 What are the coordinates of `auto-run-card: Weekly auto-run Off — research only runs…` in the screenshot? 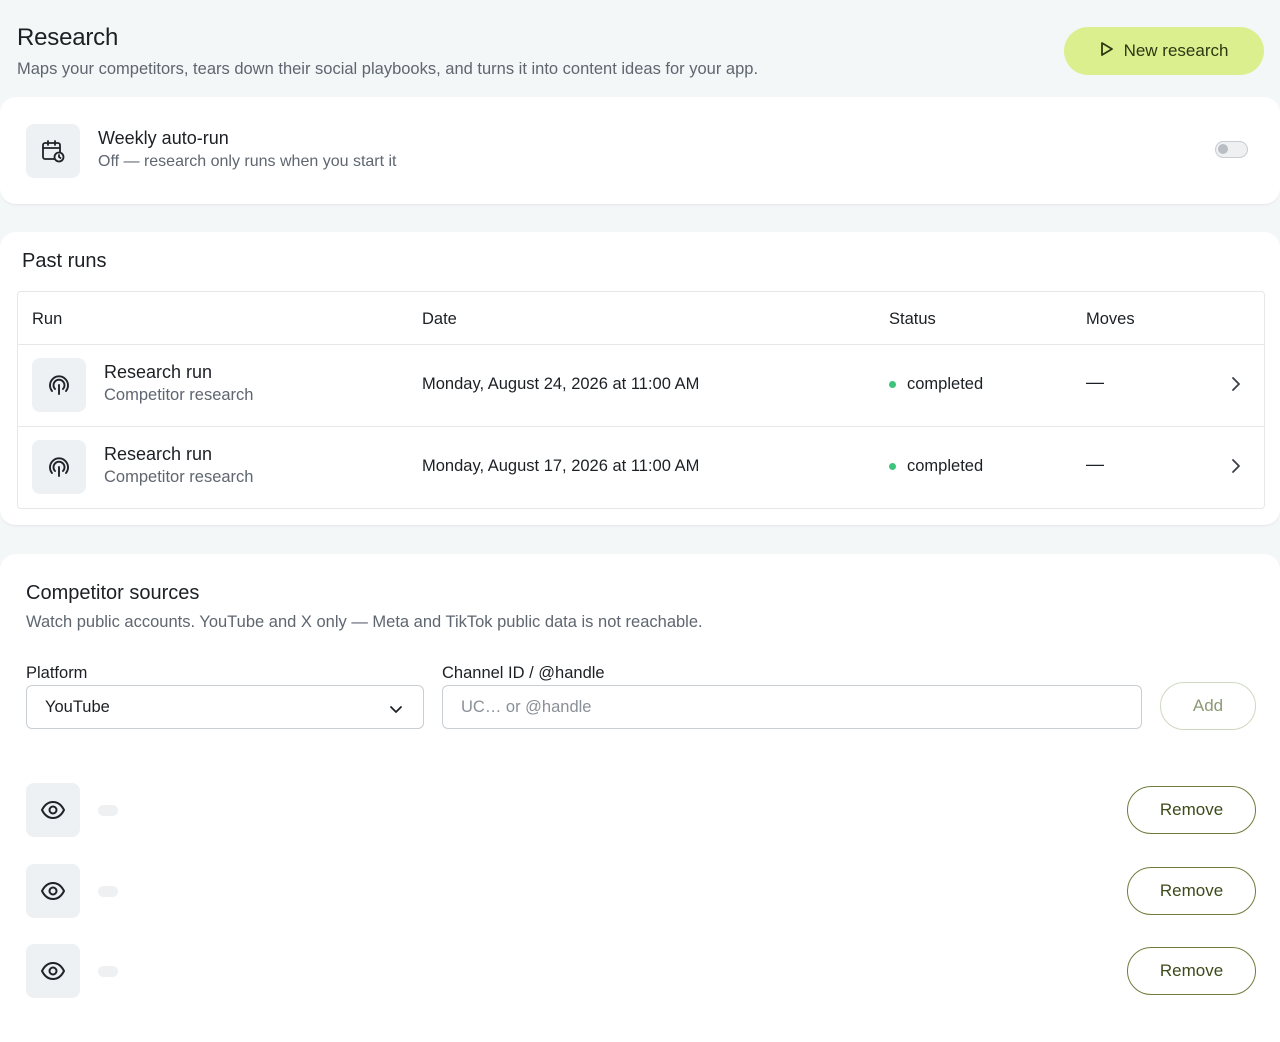 It's located at (640, 151).